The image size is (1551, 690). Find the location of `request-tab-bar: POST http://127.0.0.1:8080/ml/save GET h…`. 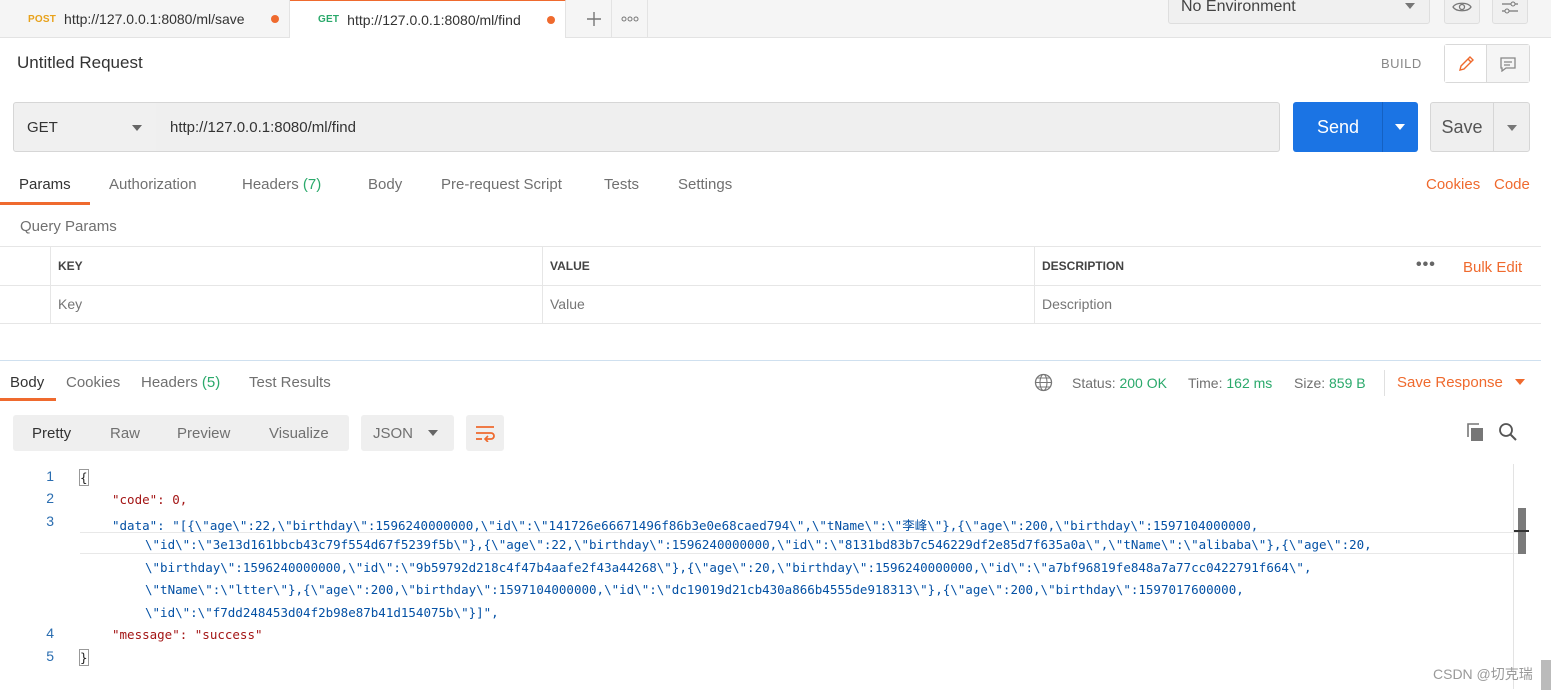

request-tab-bar: POST http://127.0.0.1:8080/ml/save GET h… is located at coordinates (775, 19).